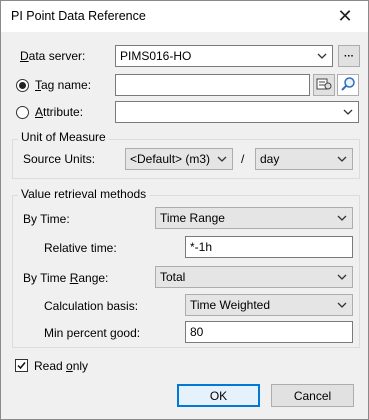 Image resolution: width=369 pixels, height=420 pixels. What do you see at coordinates (304, 159) in the screenshot?
I see `per-unit-combo: day` at bounding box center [304, 159].